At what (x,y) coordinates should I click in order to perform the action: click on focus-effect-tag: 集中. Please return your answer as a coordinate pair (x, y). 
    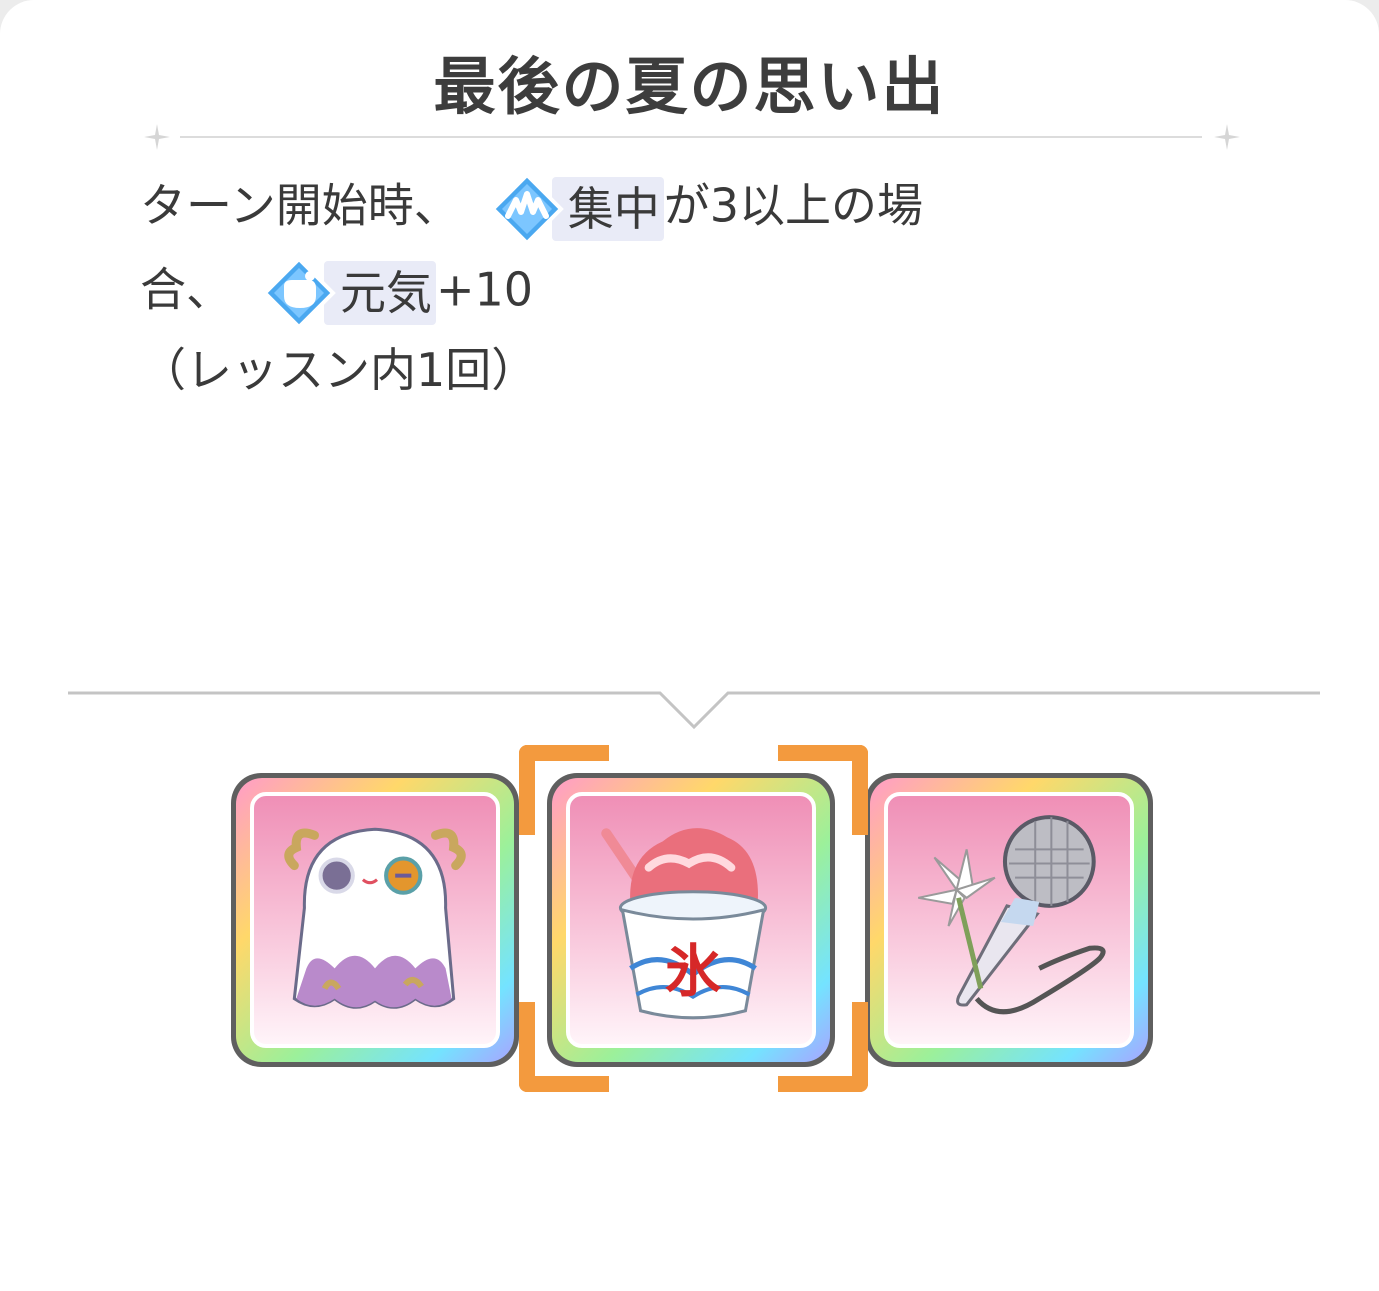
    Looking at the image, I should click on (576, 209).